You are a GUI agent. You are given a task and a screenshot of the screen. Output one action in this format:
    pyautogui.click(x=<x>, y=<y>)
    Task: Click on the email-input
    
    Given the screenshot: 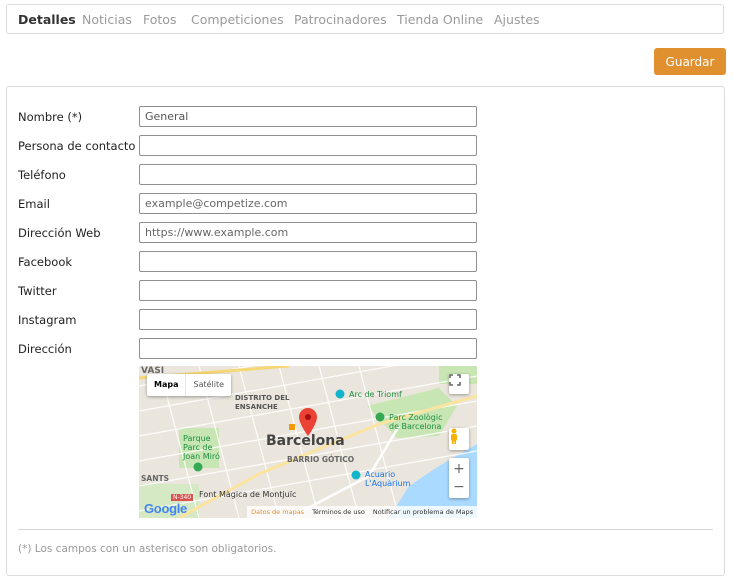 What is the action you would take?
    pyautogui.click(x=308, y=203)
    